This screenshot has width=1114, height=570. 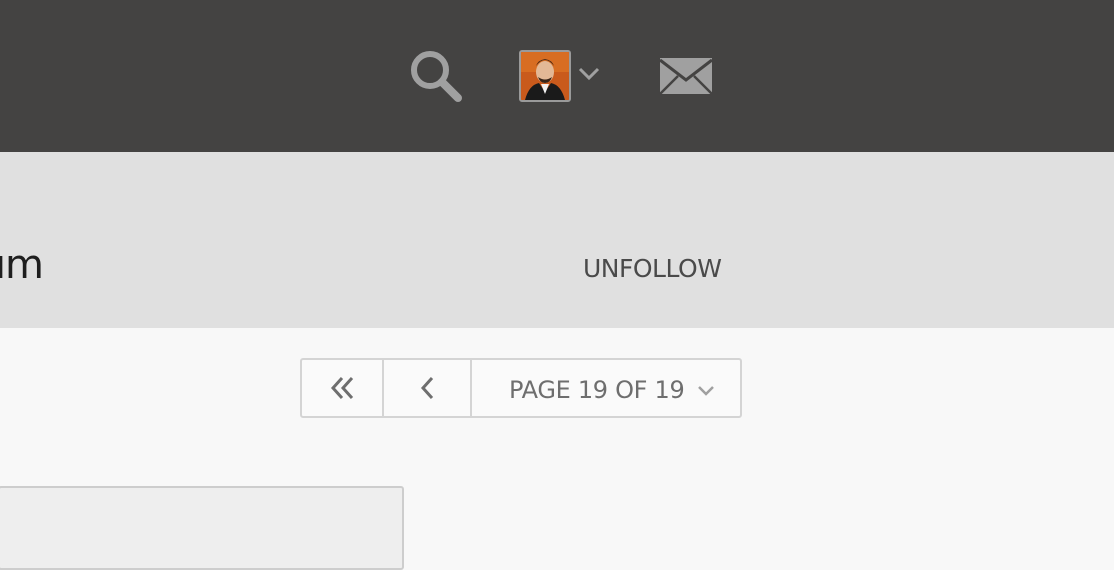 I want to click on first-page-button, so click(x=343, y=388).